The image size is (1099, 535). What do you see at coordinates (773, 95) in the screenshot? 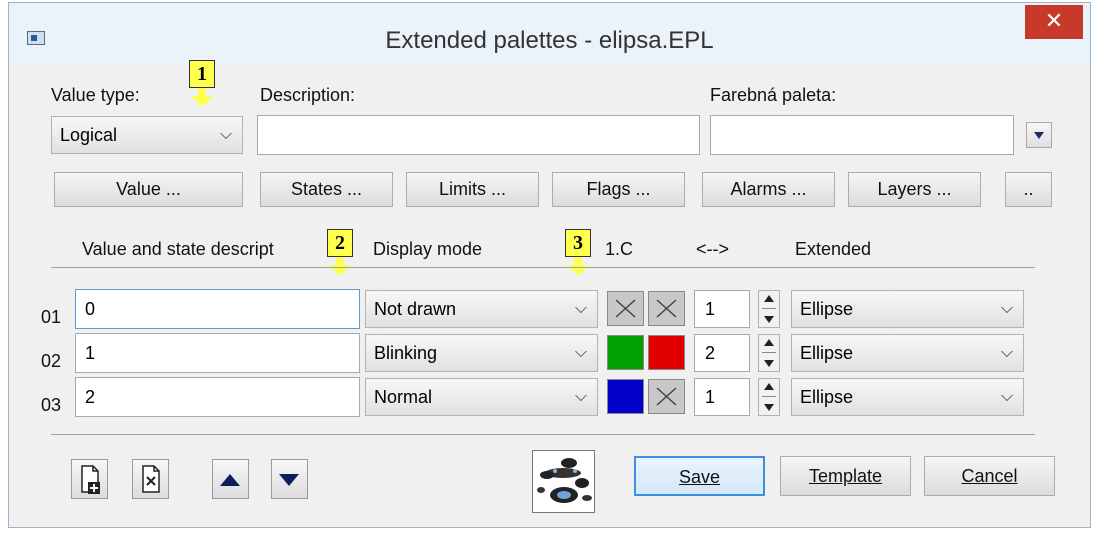
I see `palette-label: Farebná paleta:` at bounding box center [773, 95].